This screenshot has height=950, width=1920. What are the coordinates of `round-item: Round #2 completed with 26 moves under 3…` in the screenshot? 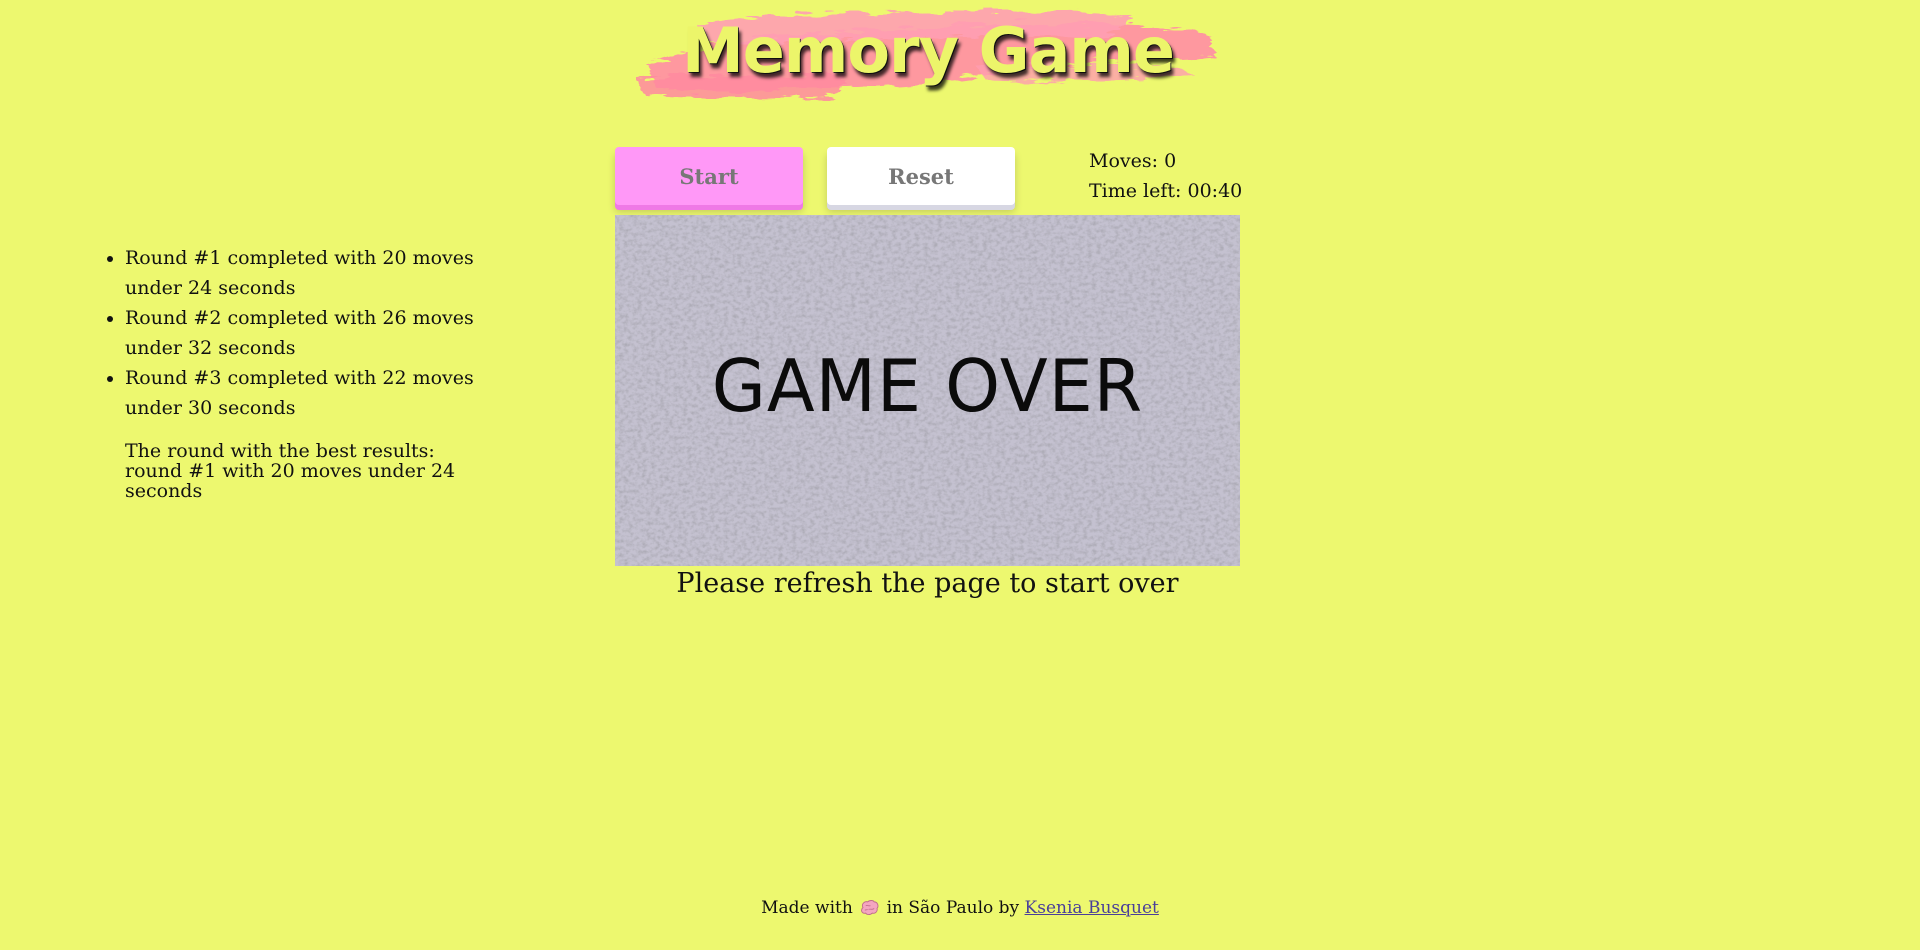 It's located at (310, 333).